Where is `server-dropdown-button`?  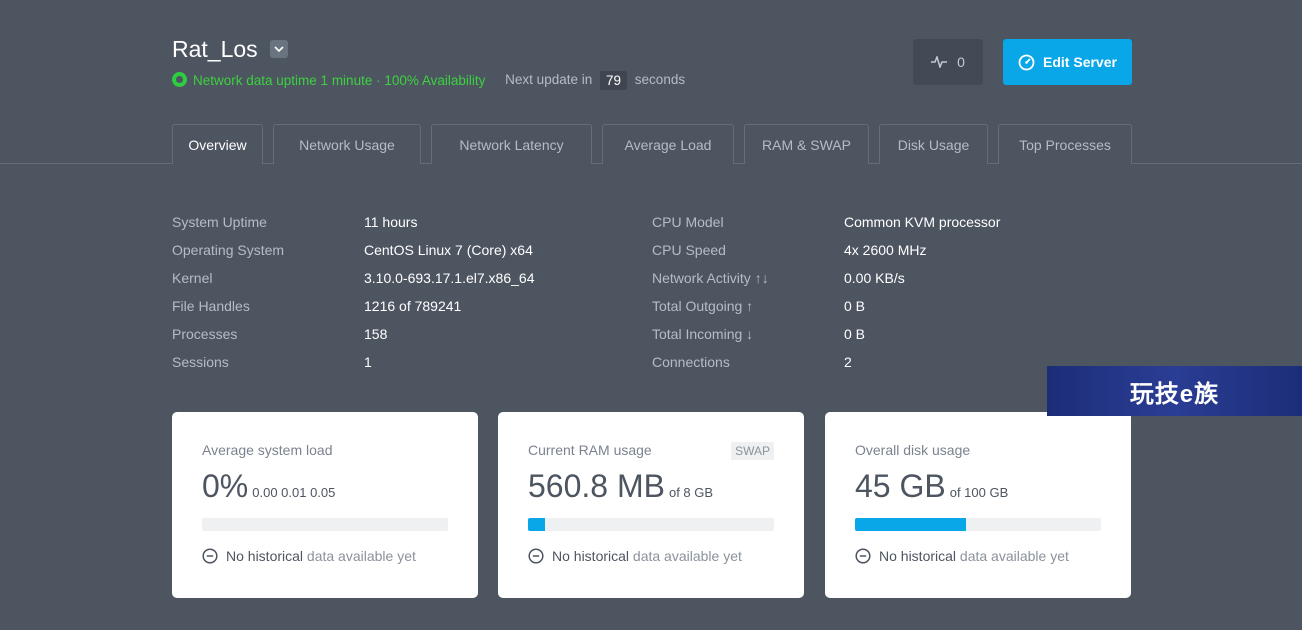
server-dropdown-button is located at coordinates (279, 48).